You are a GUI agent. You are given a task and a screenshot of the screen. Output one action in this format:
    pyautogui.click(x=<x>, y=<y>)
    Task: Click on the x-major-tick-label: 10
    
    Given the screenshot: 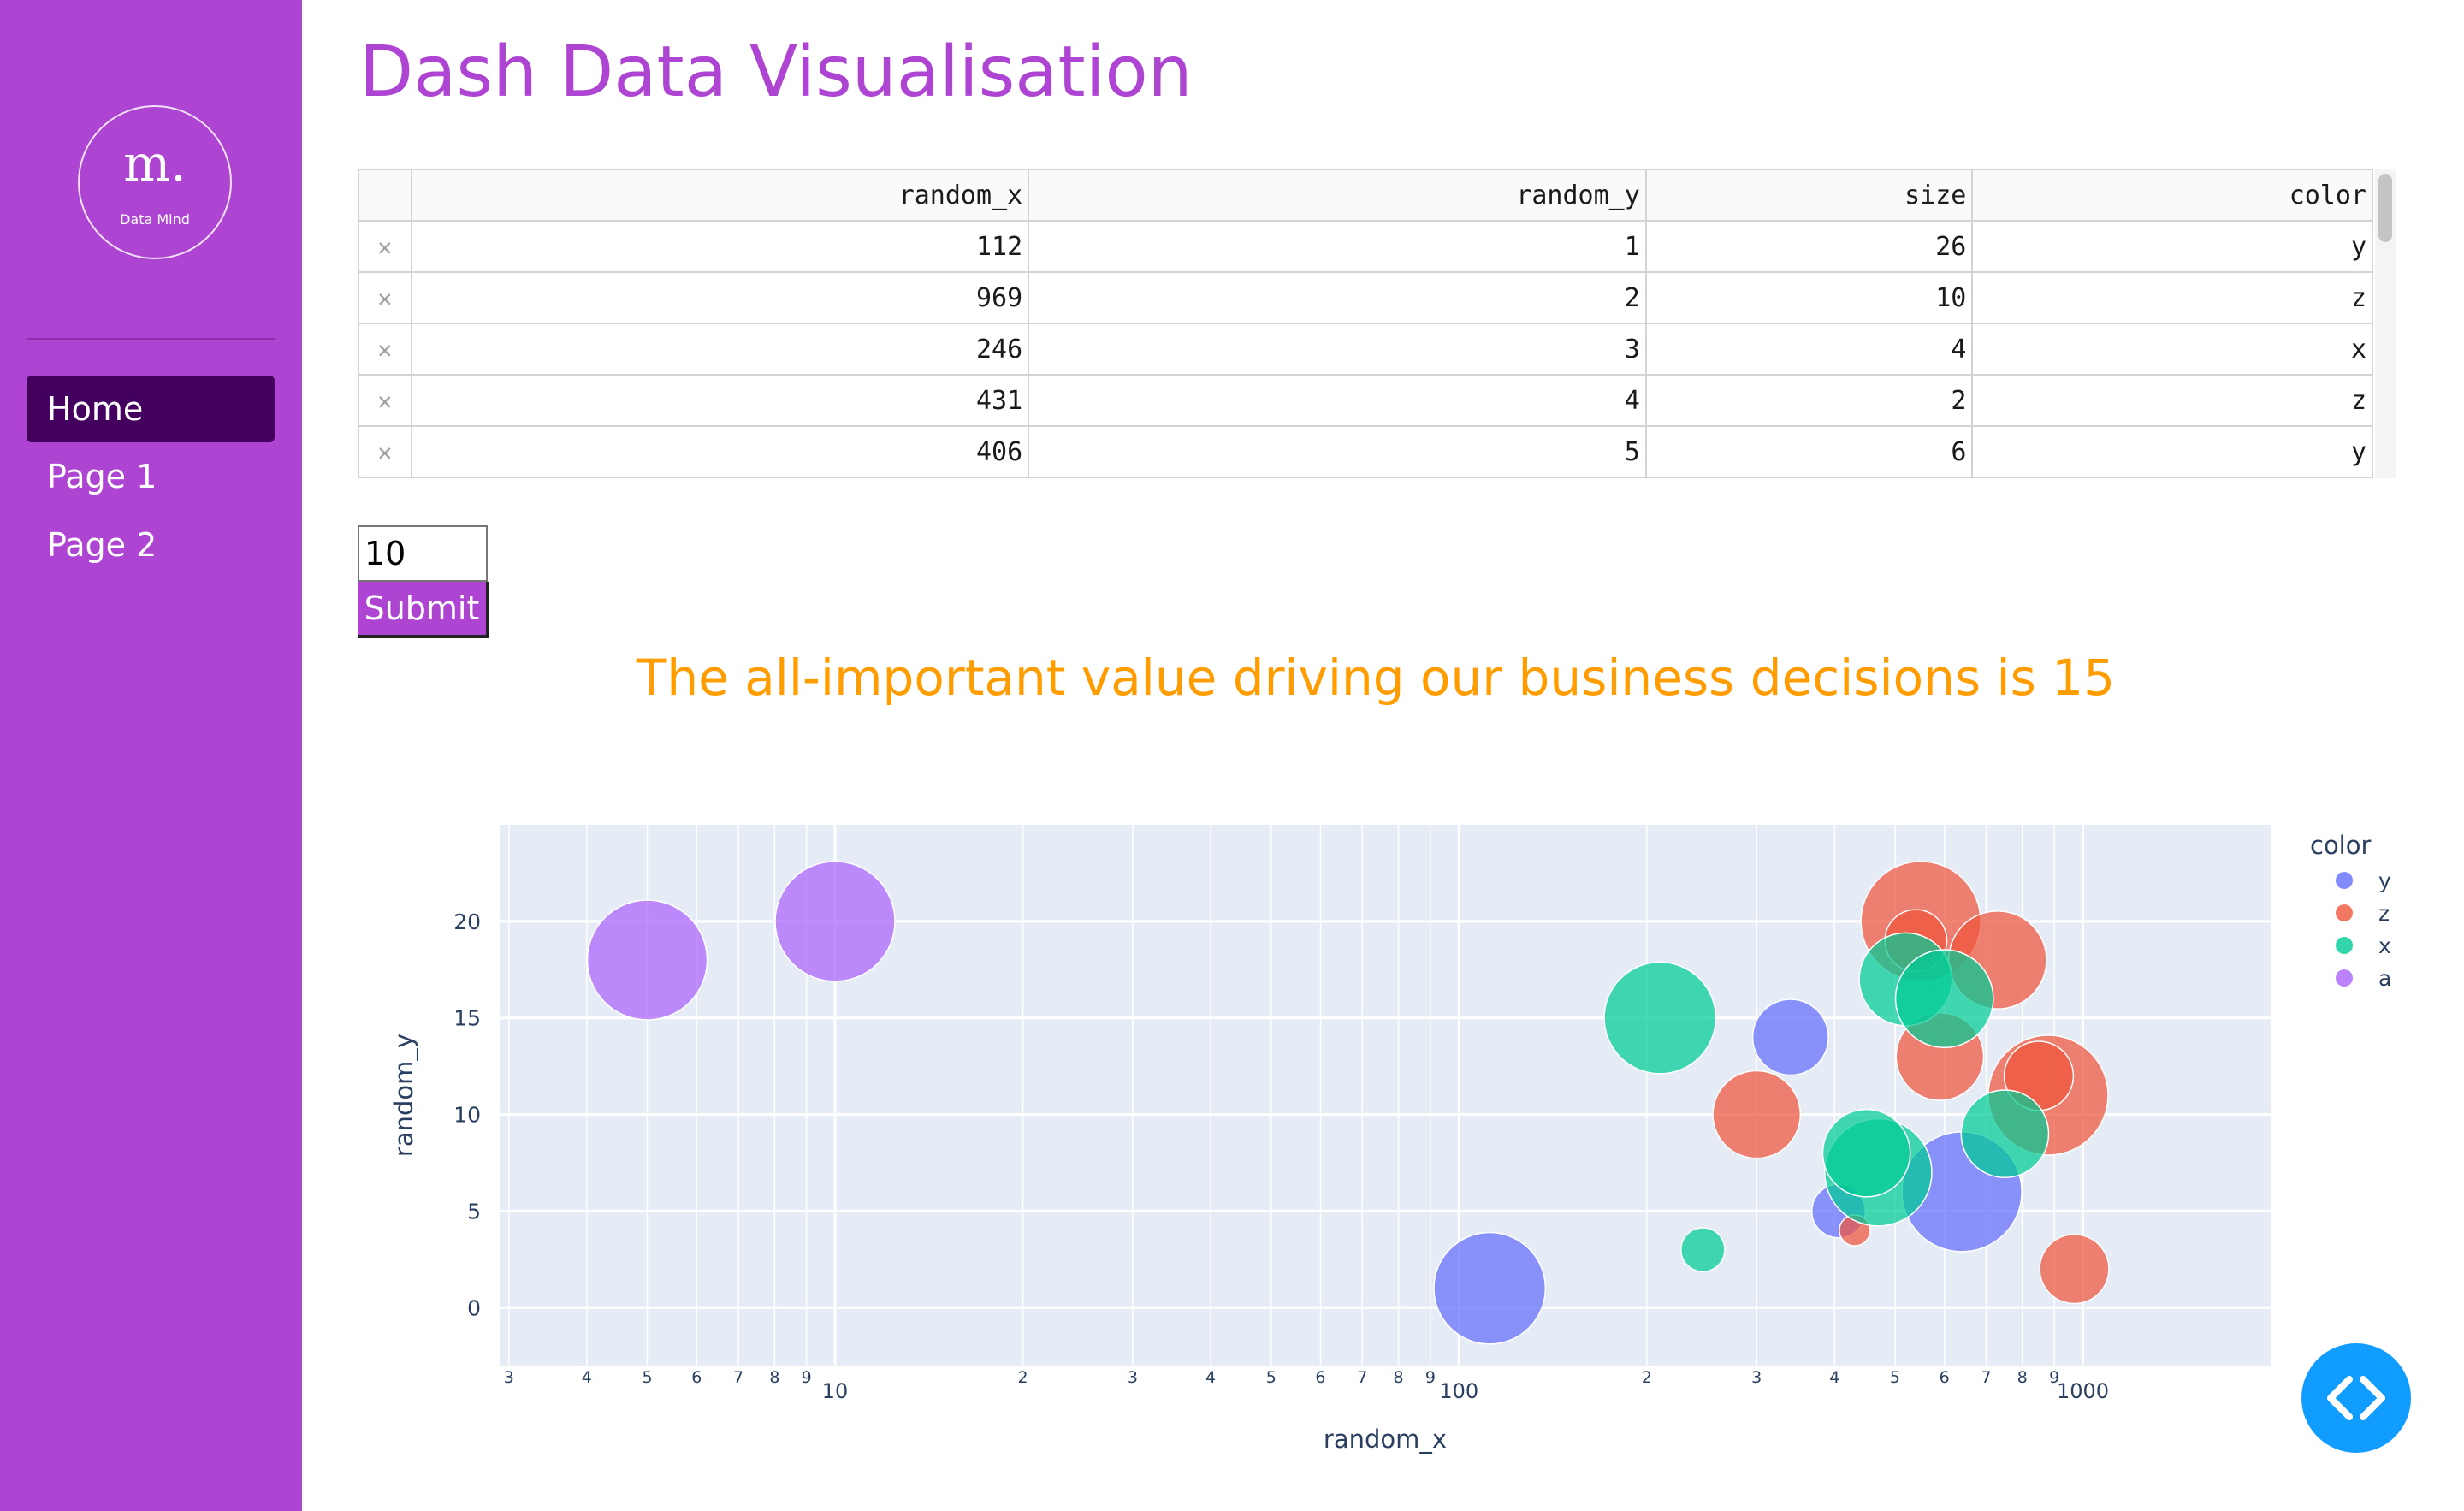 What is the action you would take?
    pyautogui.click(x=835, y=1391)
    